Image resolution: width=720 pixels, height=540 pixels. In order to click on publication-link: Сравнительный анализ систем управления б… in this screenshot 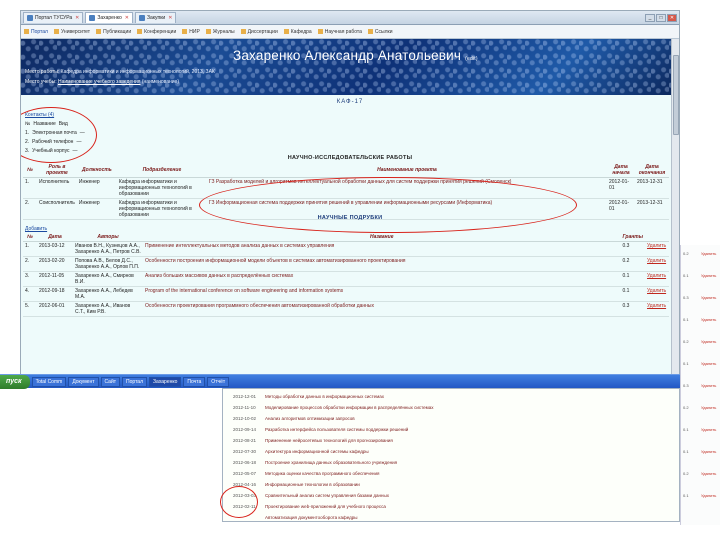, I will do `click(472, 495)`.